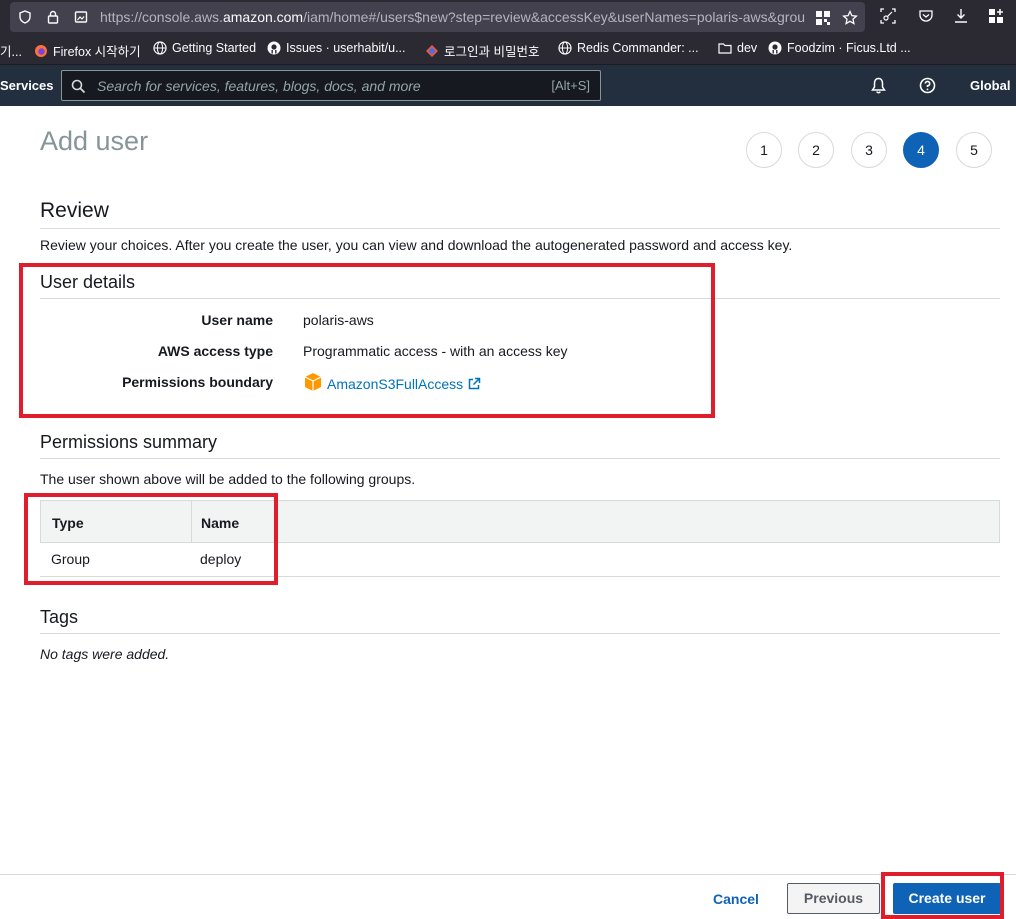 The width and height of the screenshot is (1016, 919). What do you see at coordinates (747, 48) in the screenshot?
I see `bookmark-label: dev` at bounding box center [747, 48].